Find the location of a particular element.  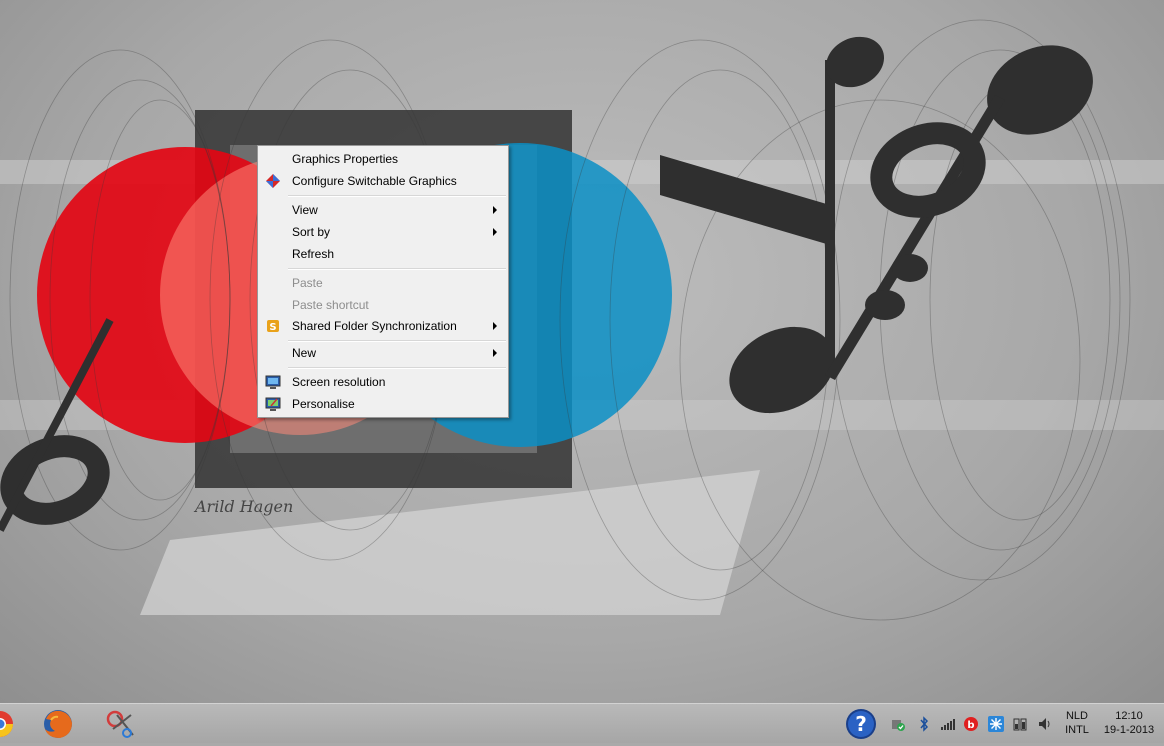

menu-item-label: Paste shortcut is located at coordinates (330, 305).